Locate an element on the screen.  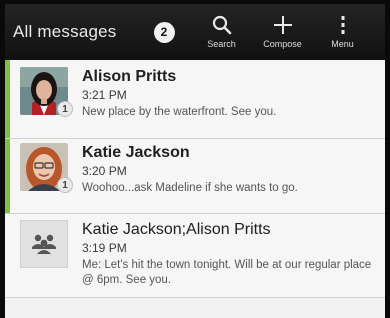
contact-name: Katie Jackson is located at coordinates (136, 152).